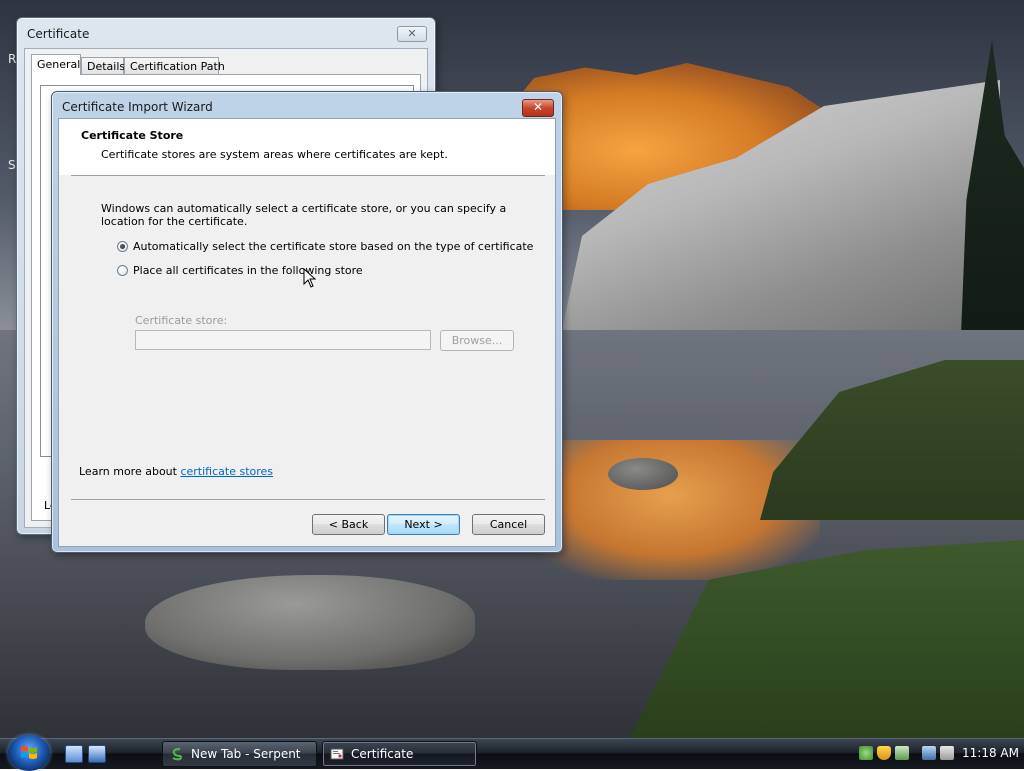  What do you see at coordinates (174, 65) in the screenshot?
I see `tab-certification-path: Certification Path` at bounding box center [174, 65].